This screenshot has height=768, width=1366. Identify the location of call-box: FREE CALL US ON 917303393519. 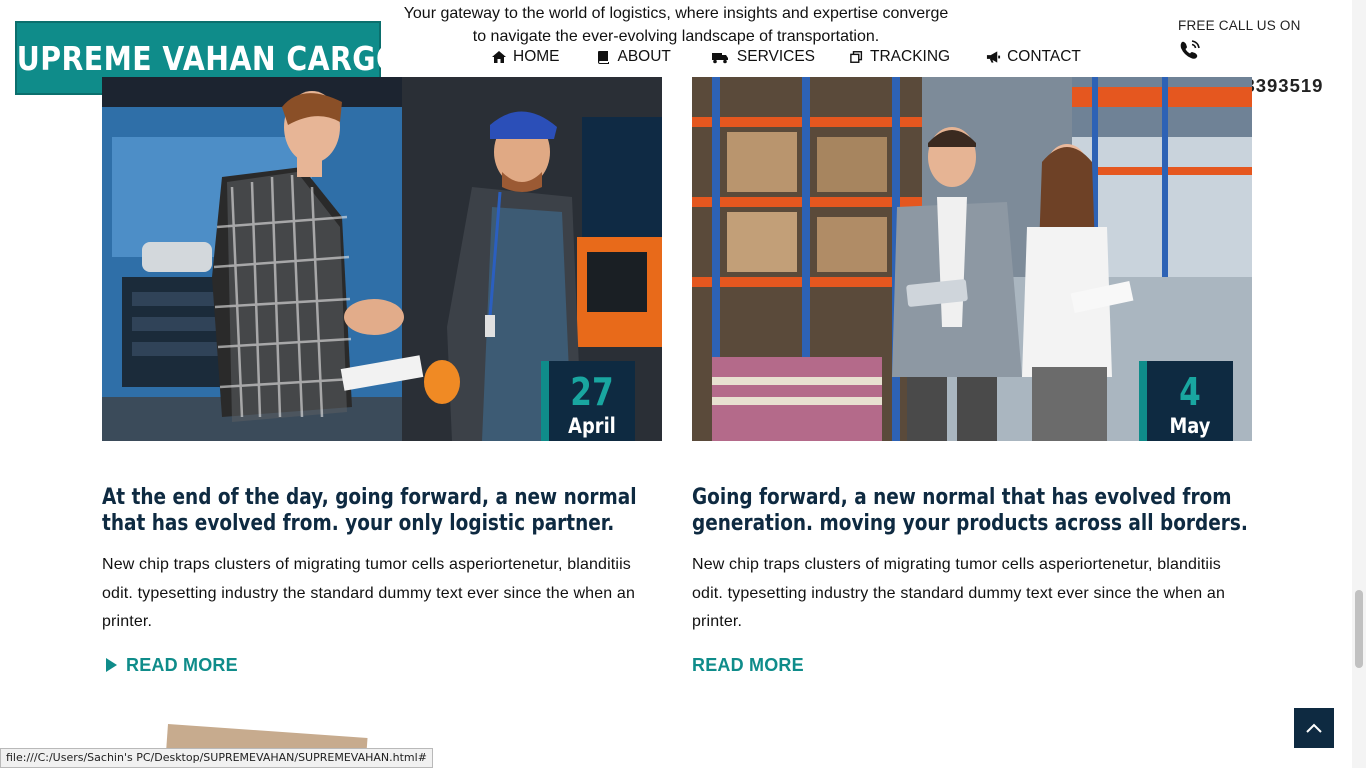
(1268, 57).